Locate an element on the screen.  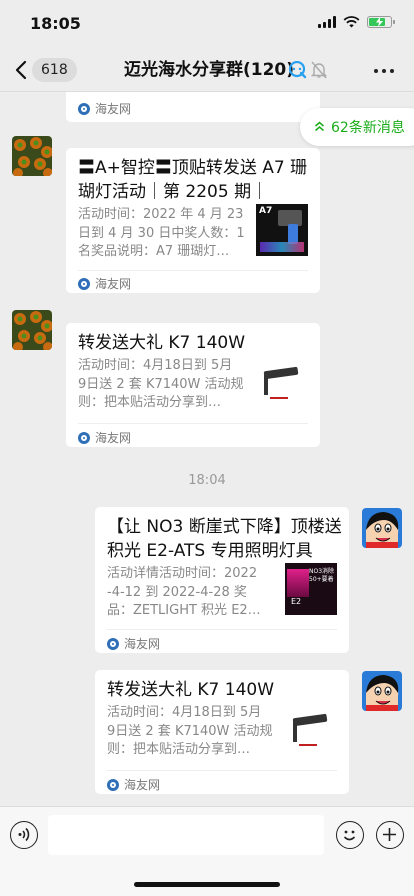
status-icons is located at coordinates (356, 22).